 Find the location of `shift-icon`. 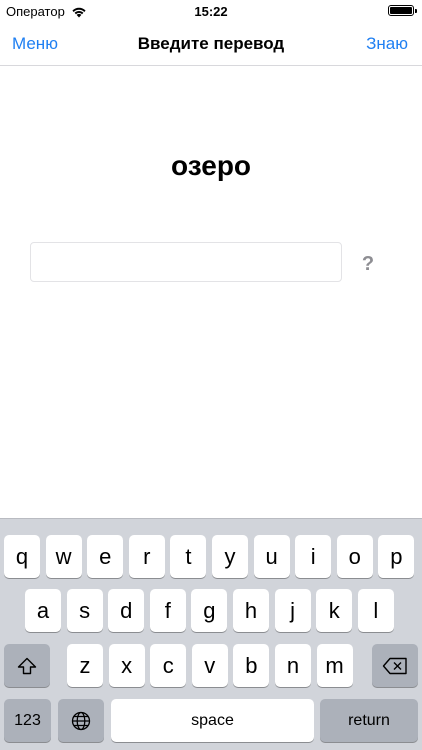

shift-icon is located at coordinates (27, 665).